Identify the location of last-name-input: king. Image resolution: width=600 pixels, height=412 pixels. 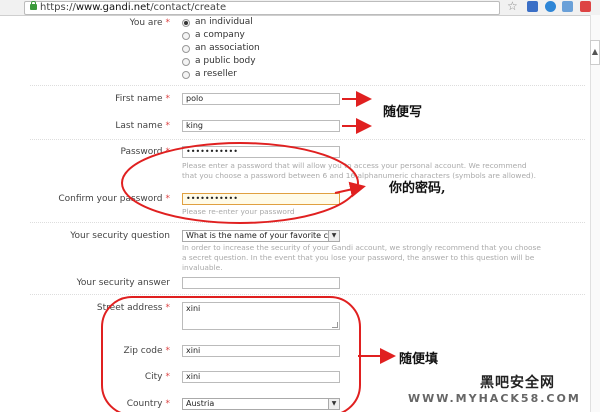
(261, 126).